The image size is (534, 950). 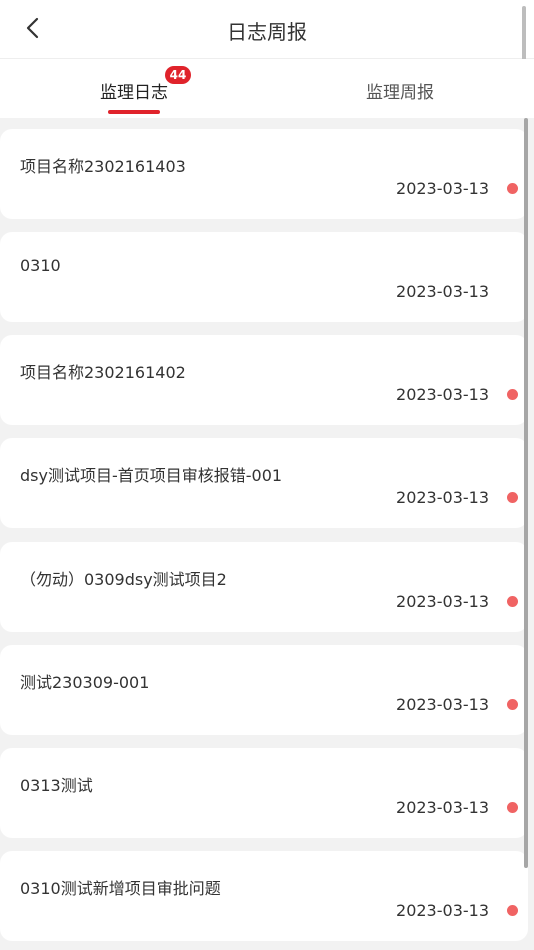 What do you see at coordinates (178, 75) in the screenshot?
I see `unread-count-badge: 44` at bounding box center [178, 75].